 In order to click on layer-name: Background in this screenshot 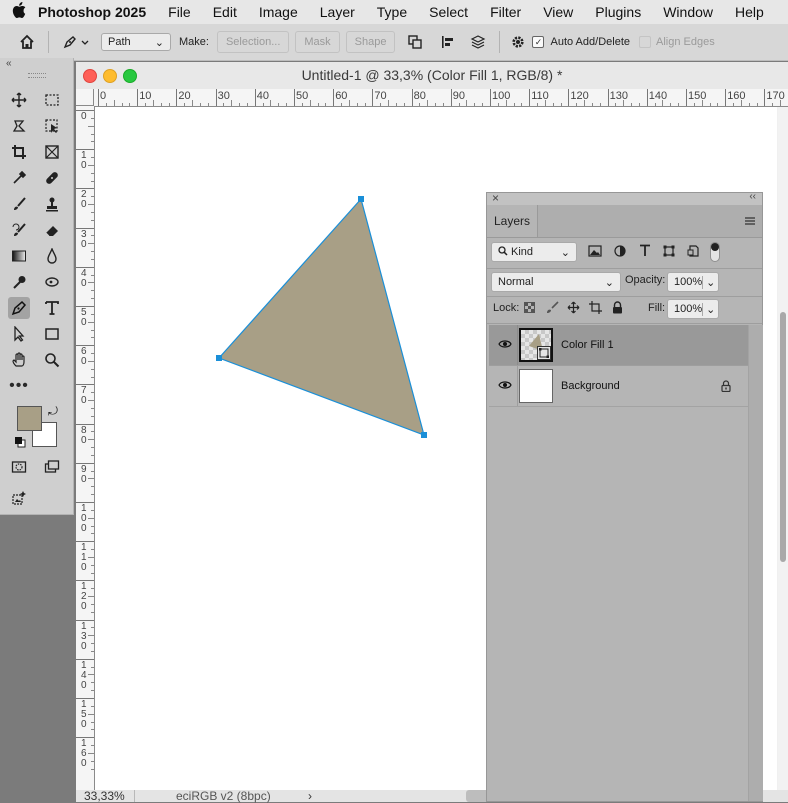, I will do `click(590, 386)`.